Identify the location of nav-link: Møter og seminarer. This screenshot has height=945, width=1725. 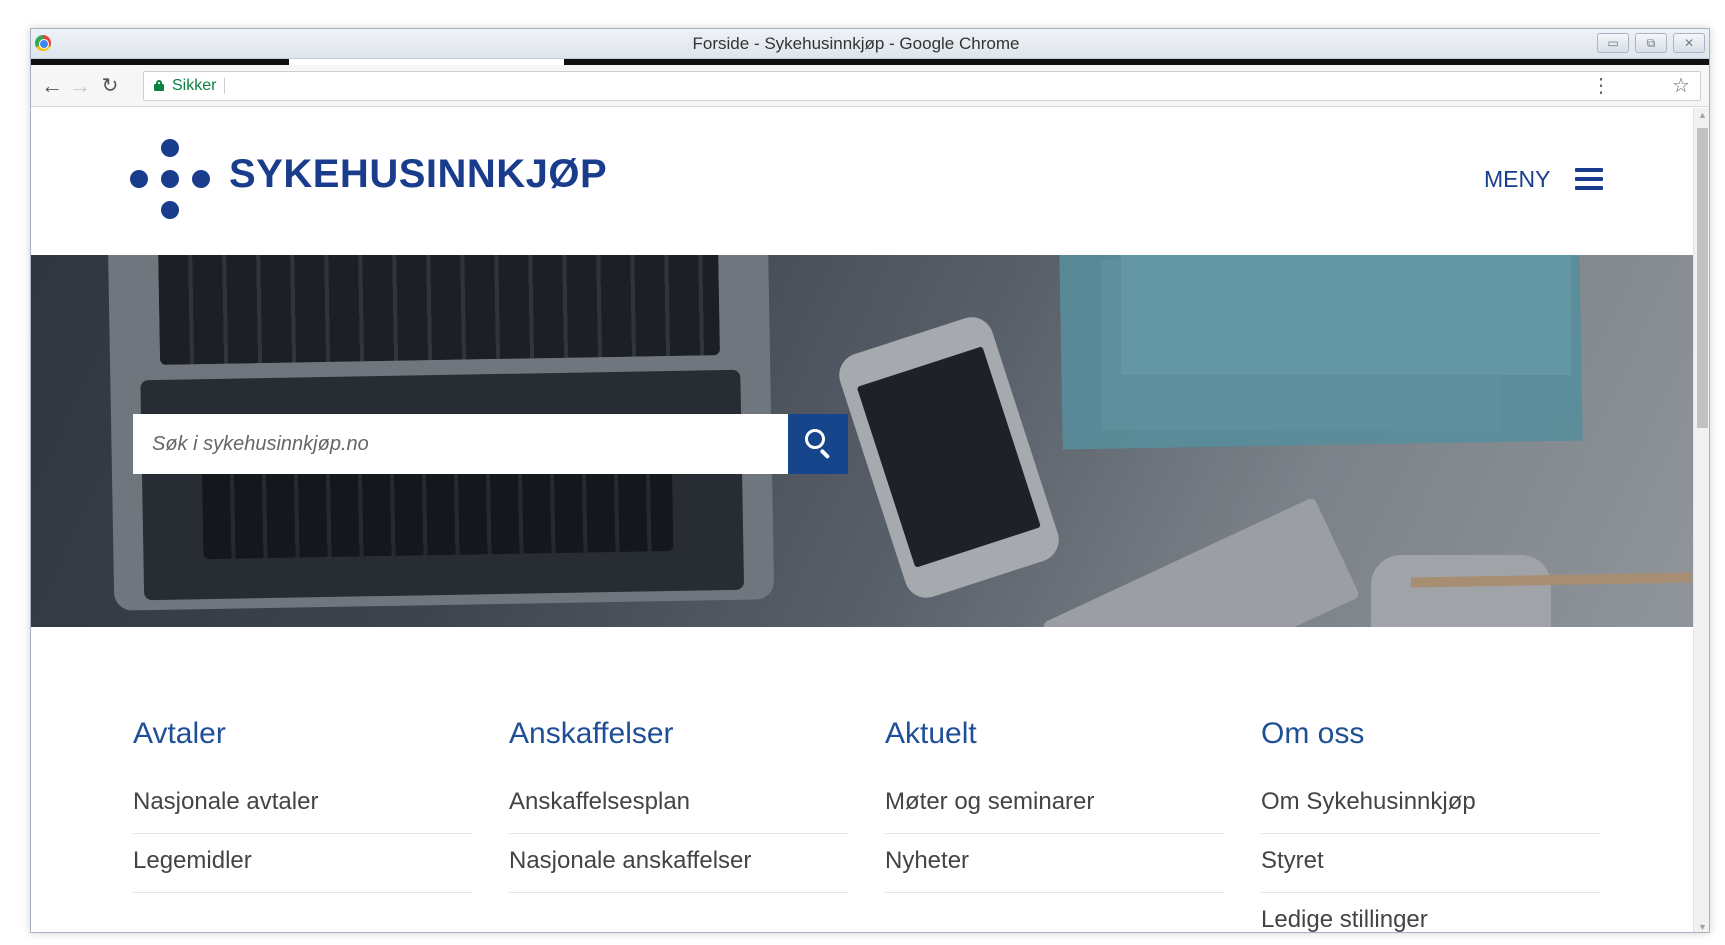
(1055, 804).